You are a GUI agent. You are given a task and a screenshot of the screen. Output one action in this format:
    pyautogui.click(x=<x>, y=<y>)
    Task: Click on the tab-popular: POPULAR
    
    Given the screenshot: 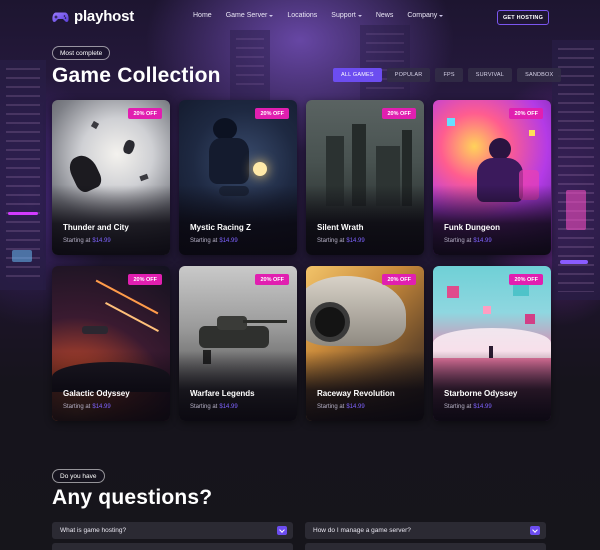 What is the action you would take?
    pyautogui.click(x=408, y=75)
    